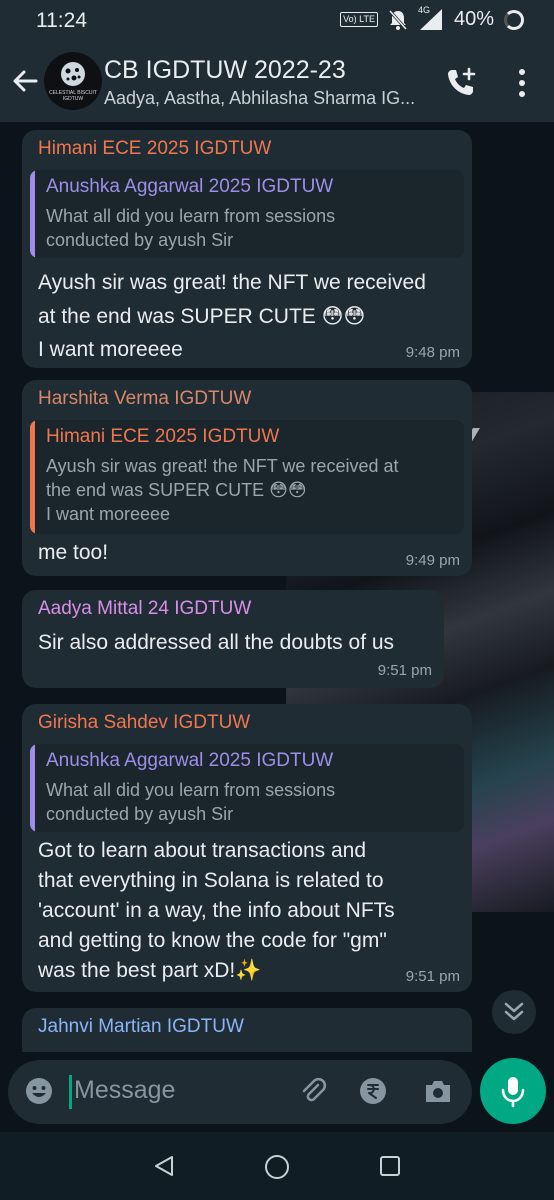 This screenshot has width=554, height=1200. I want to click on mic-icon, so click(513, 1092).